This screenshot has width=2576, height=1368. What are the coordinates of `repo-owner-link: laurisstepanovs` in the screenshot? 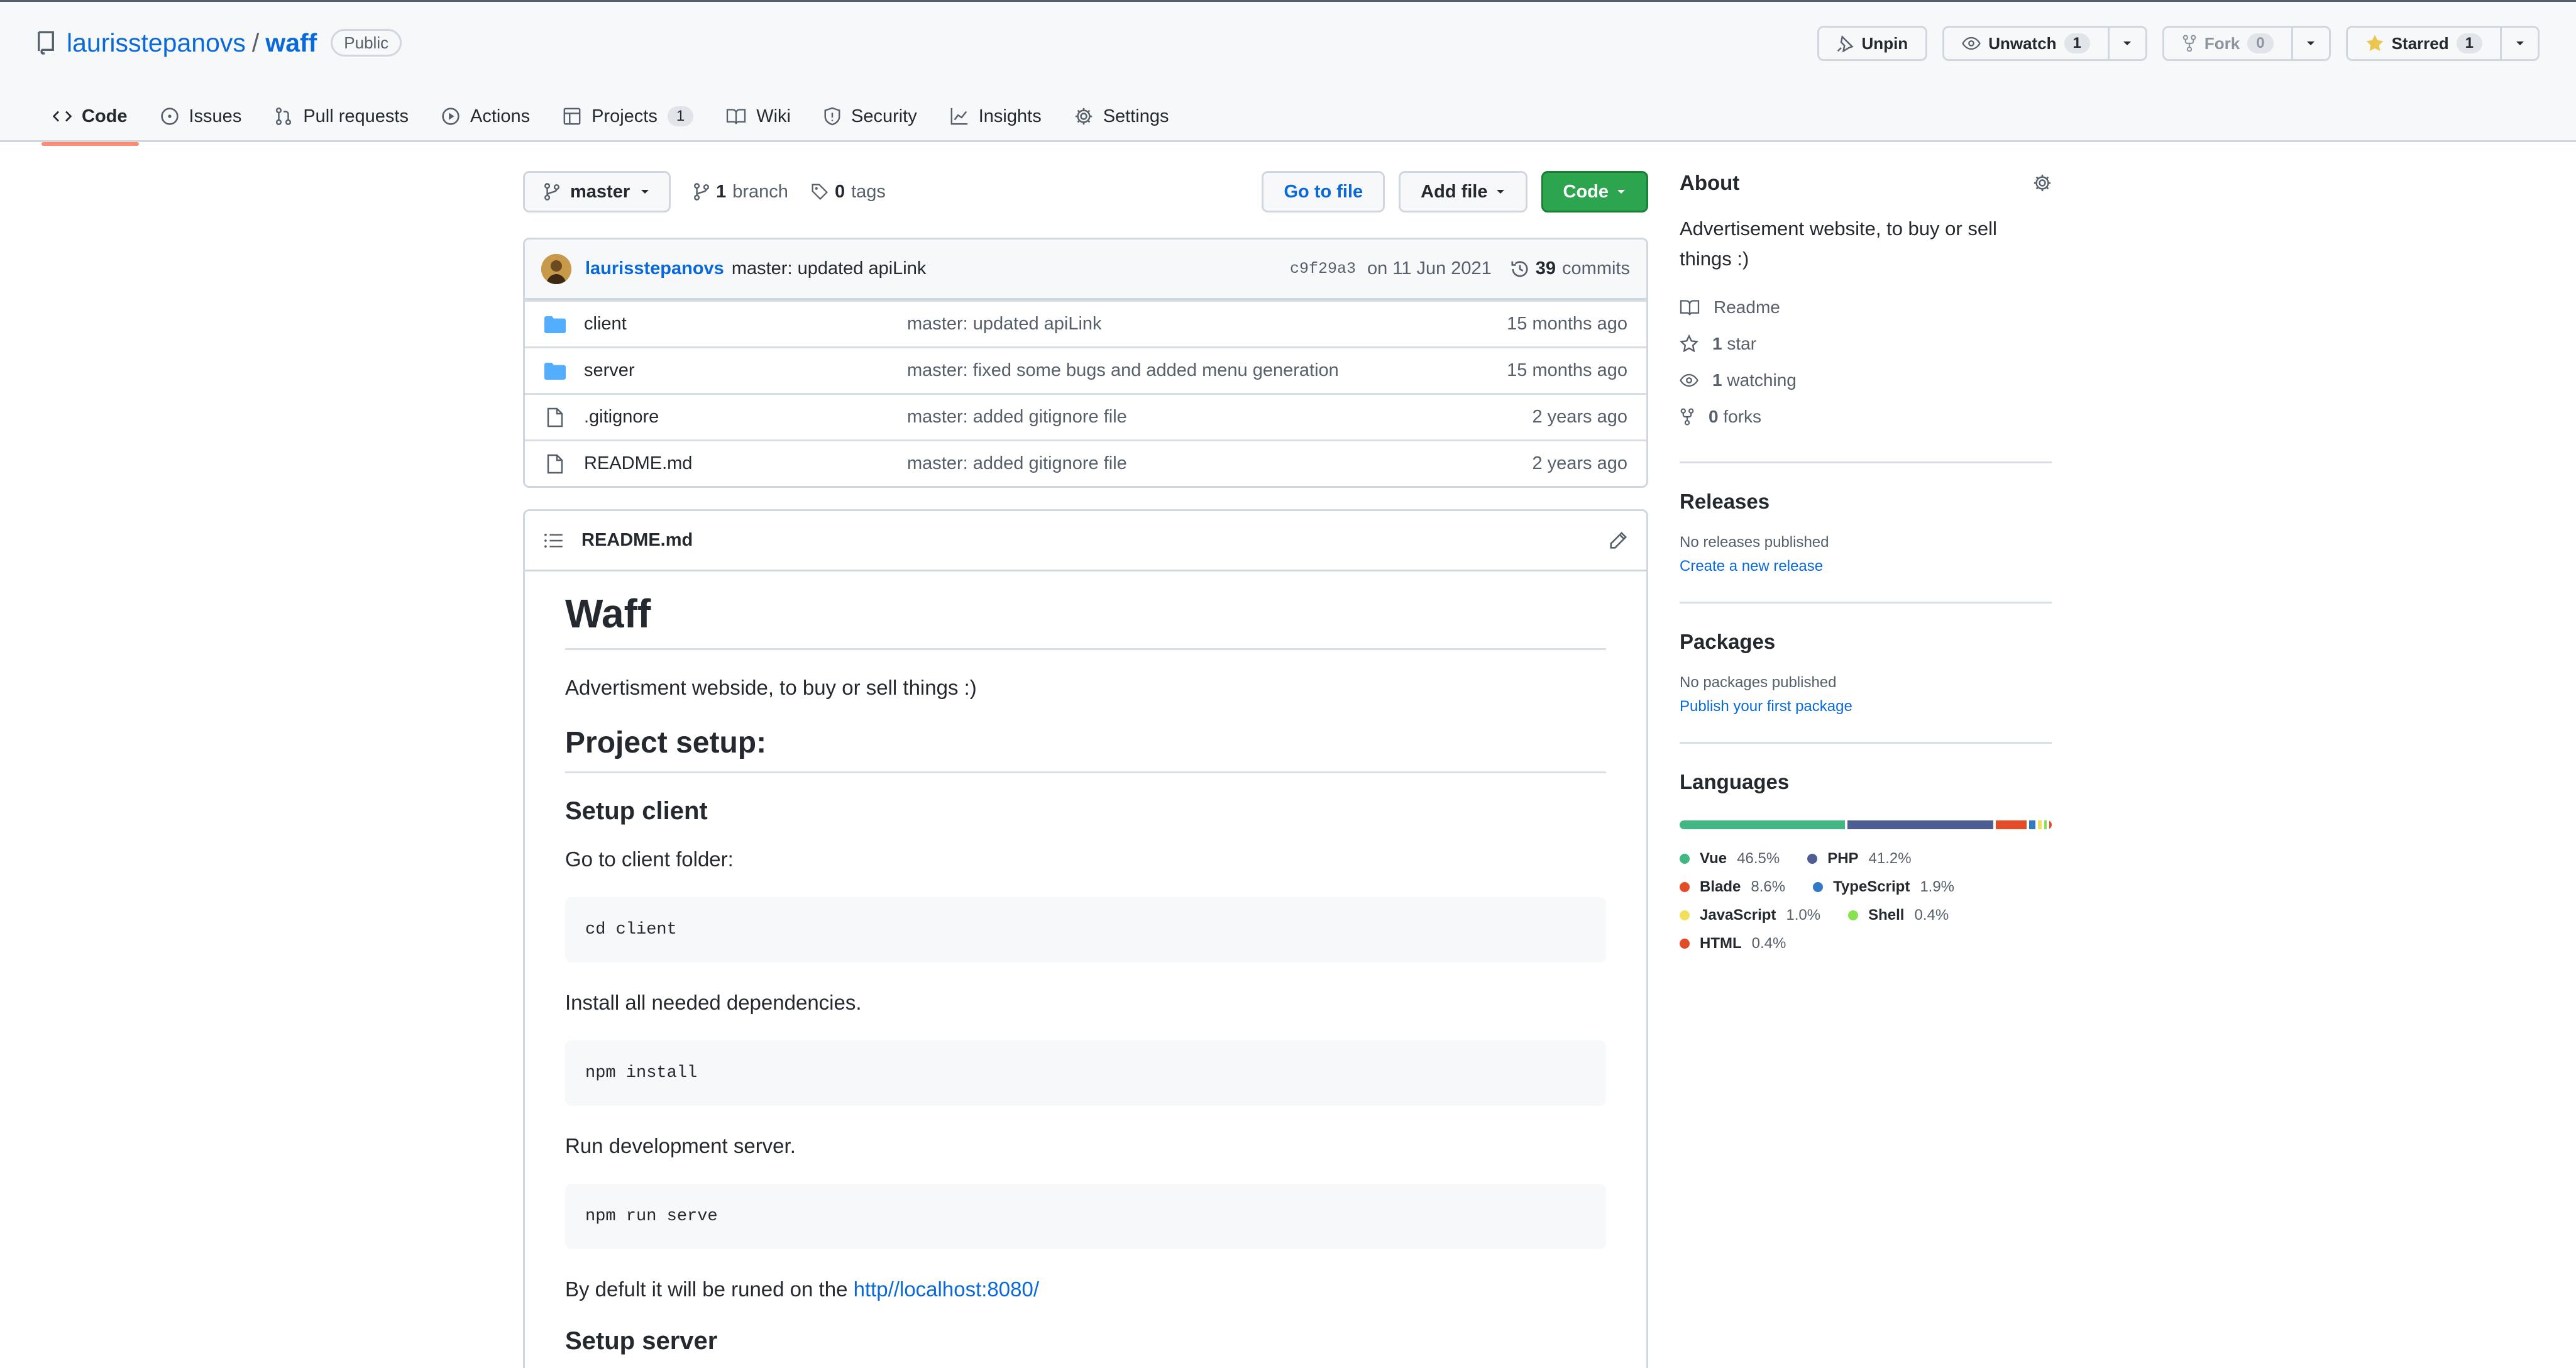 It's located at (156, 43).